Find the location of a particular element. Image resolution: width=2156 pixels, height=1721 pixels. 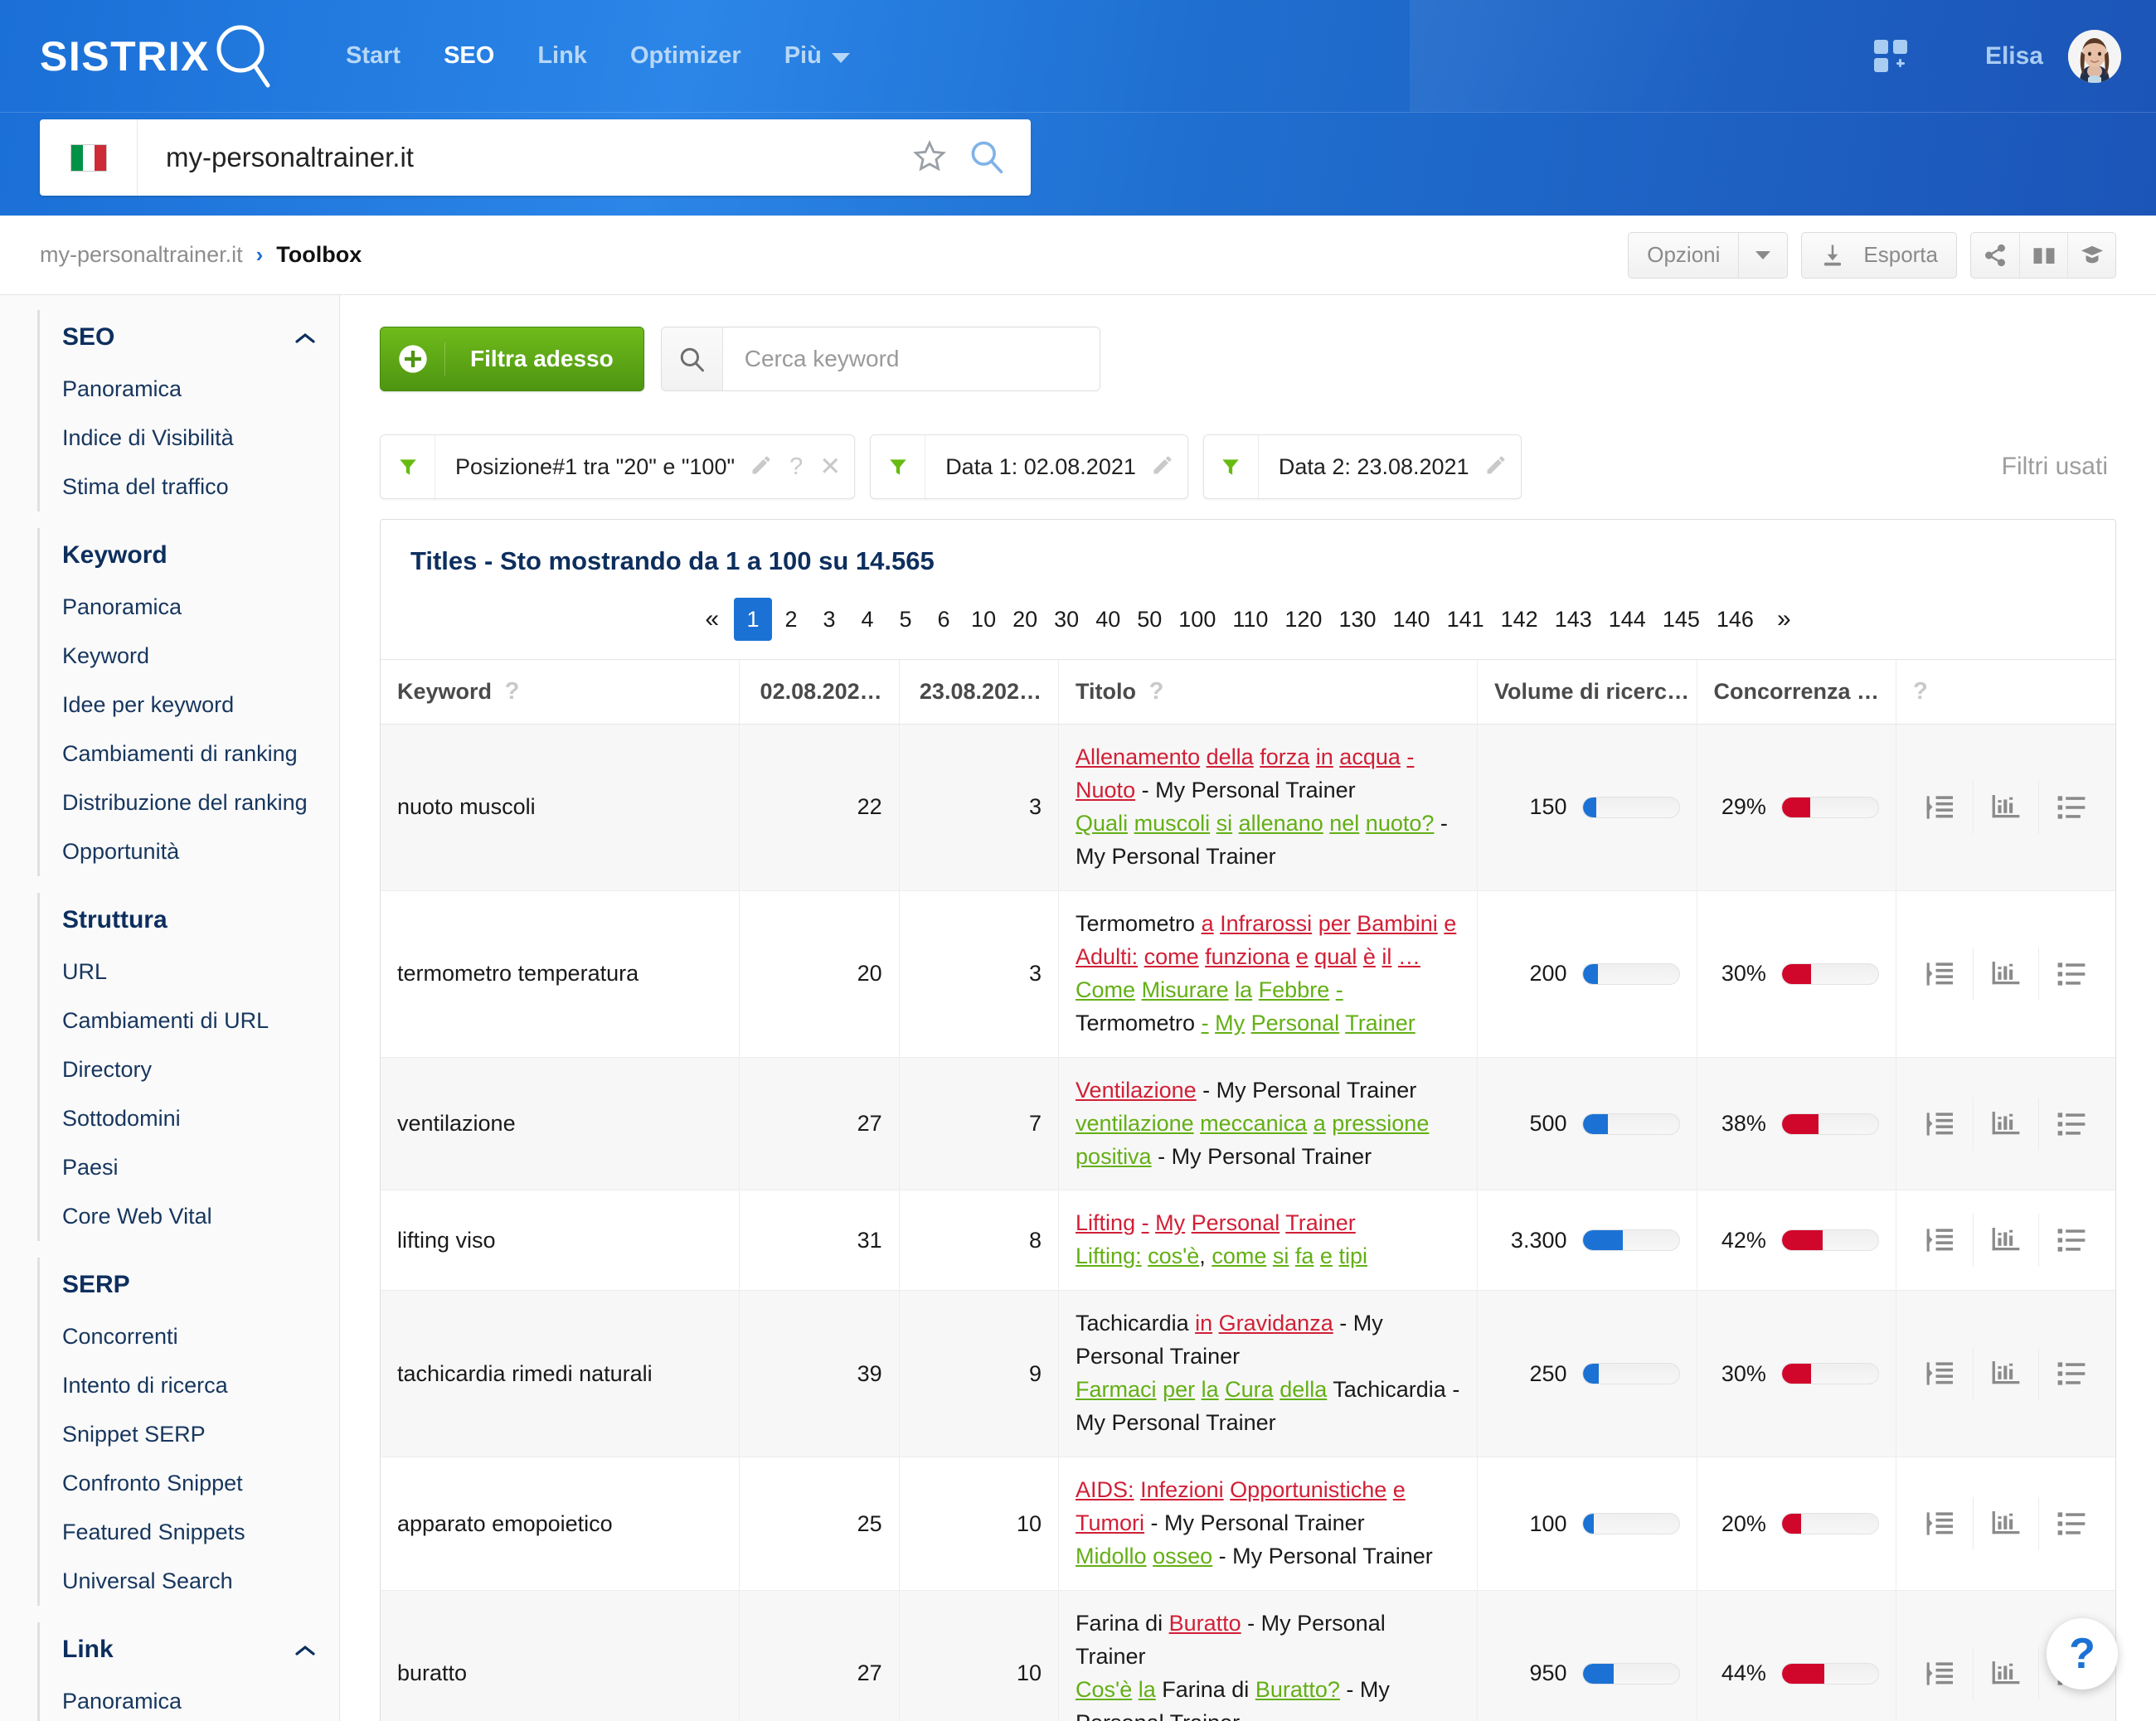

sidebar-item-distribuzione-ranking: Distribuzione del ranking is located at coordinates (189, 803).